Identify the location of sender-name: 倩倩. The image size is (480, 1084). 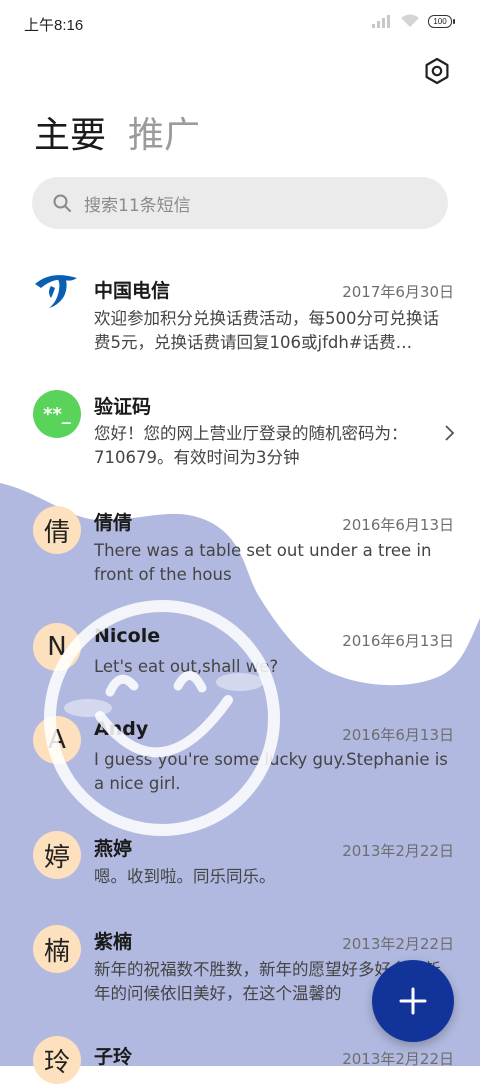
(113, 523).